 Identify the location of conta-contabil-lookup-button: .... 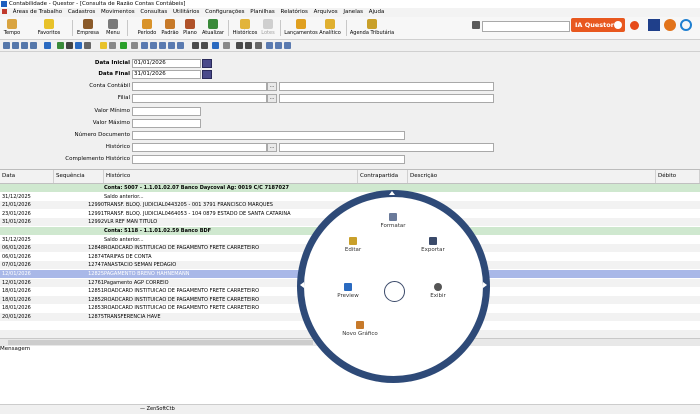
(272, 86).